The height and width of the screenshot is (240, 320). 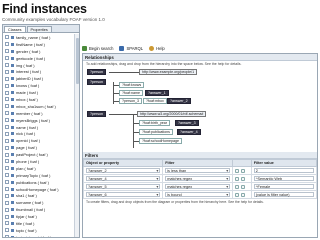 What do you see at coordinates (283, 170) in the screenshot?
I see `filter-value-input: 2` at bounding box center [283, 170].